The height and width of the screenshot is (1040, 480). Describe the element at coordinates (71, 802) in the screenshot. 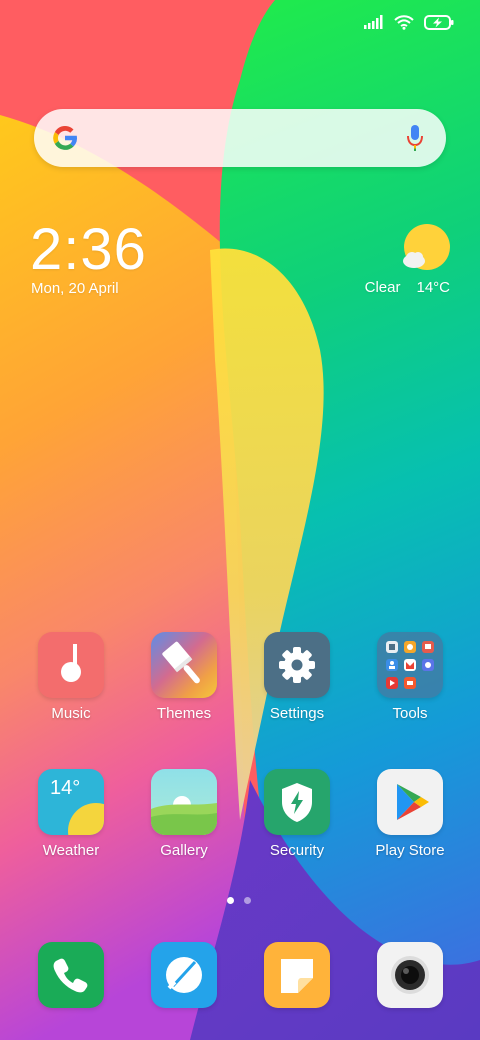

I see `weather-icon: 14°` at that location.